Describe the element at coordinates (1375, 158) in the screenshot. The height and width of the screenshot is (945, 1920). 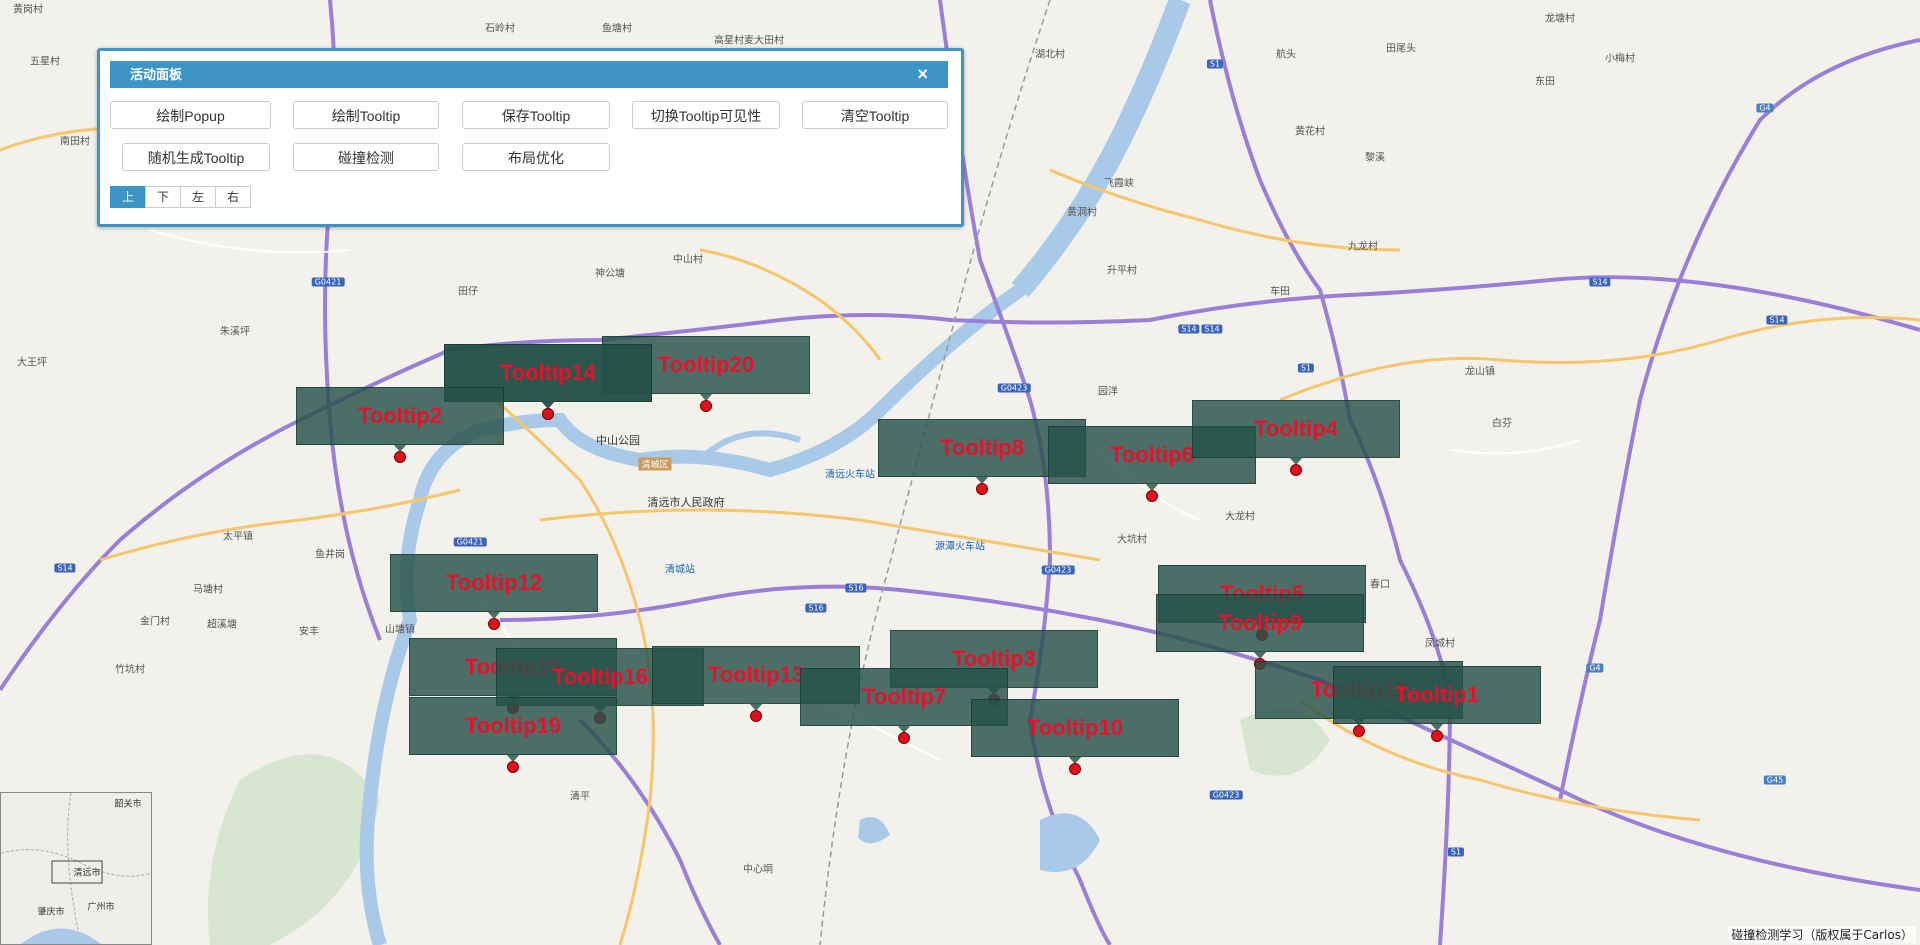
I see `place-label: 黎溪` at that location.